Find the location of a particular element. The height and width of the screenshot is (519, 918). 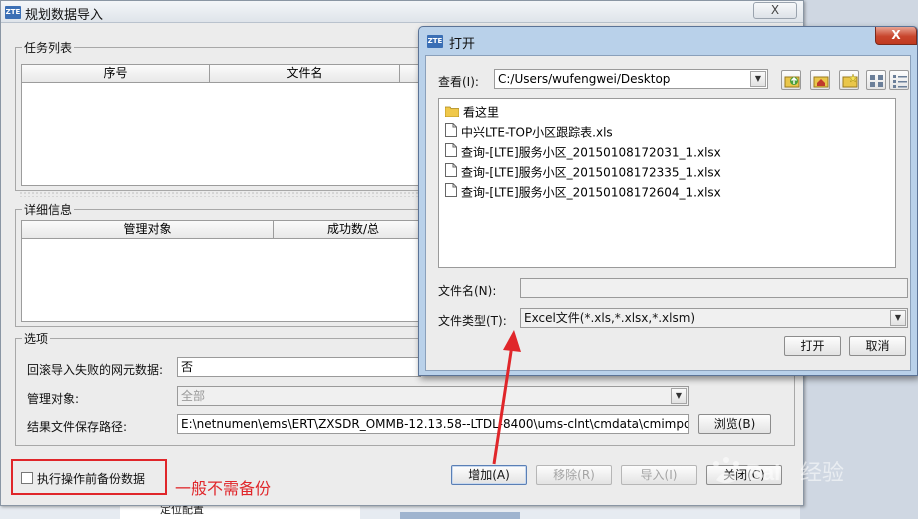

managed-object-label: 管理对象: is located at coordinates (53, 399).